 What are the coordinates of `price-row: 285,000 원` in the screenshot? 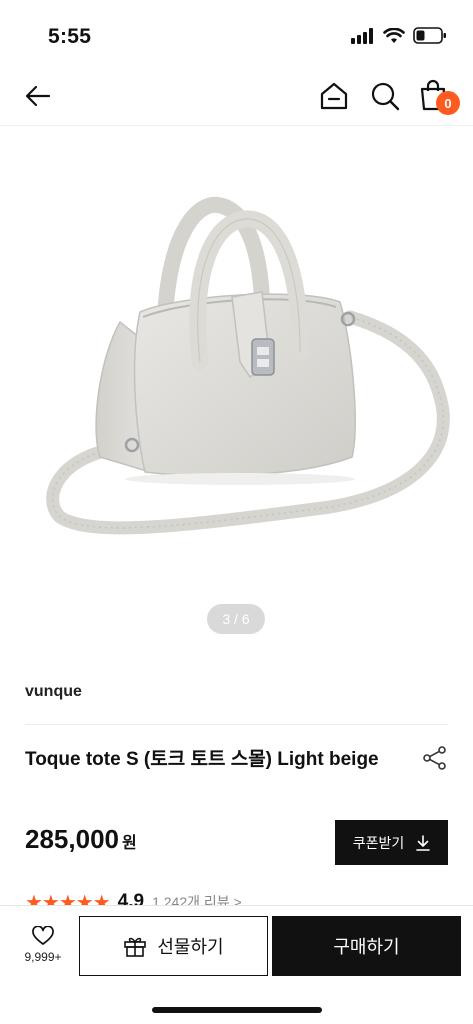 It's located at (81, 839).